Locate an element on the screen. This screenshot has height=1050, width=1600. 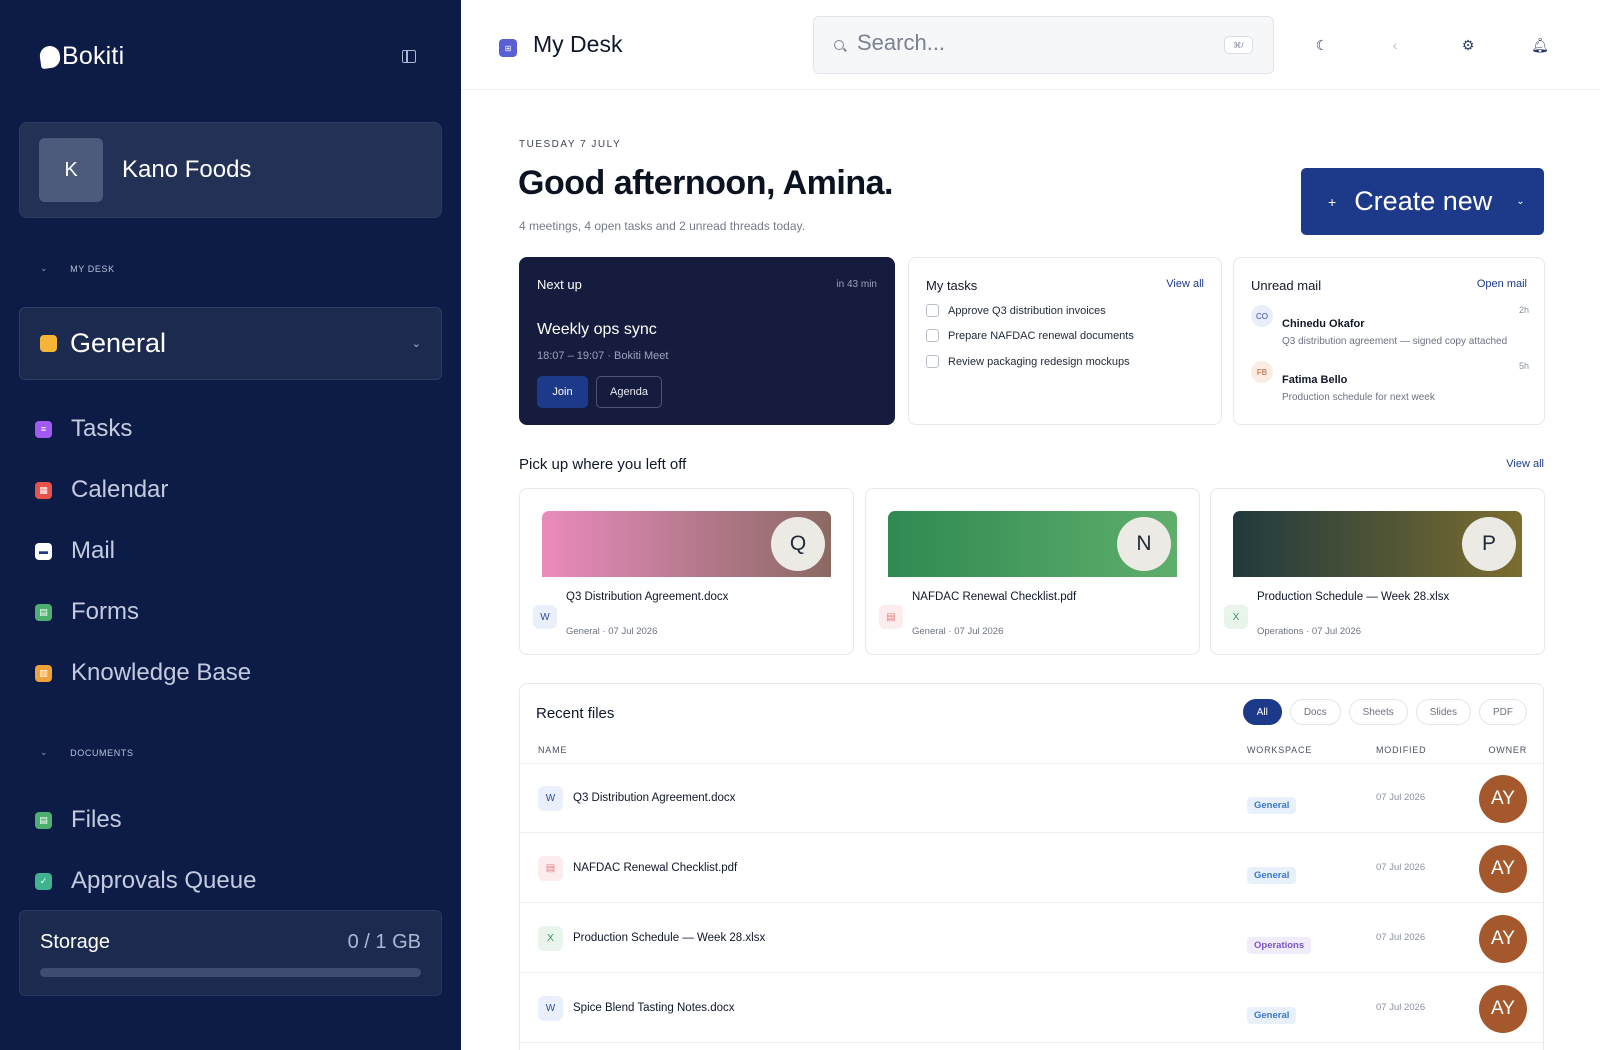
plus-icon: + is located at coordinates (1332, 201).